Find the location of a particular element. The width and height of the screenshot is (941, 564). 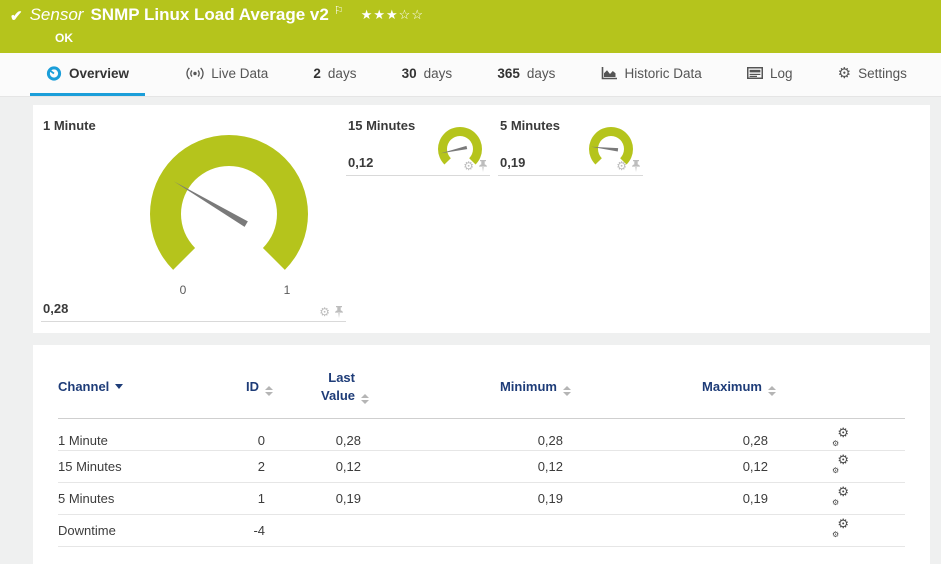

tab-settings: ⚙ Settings is located at coordinates (872, 74).